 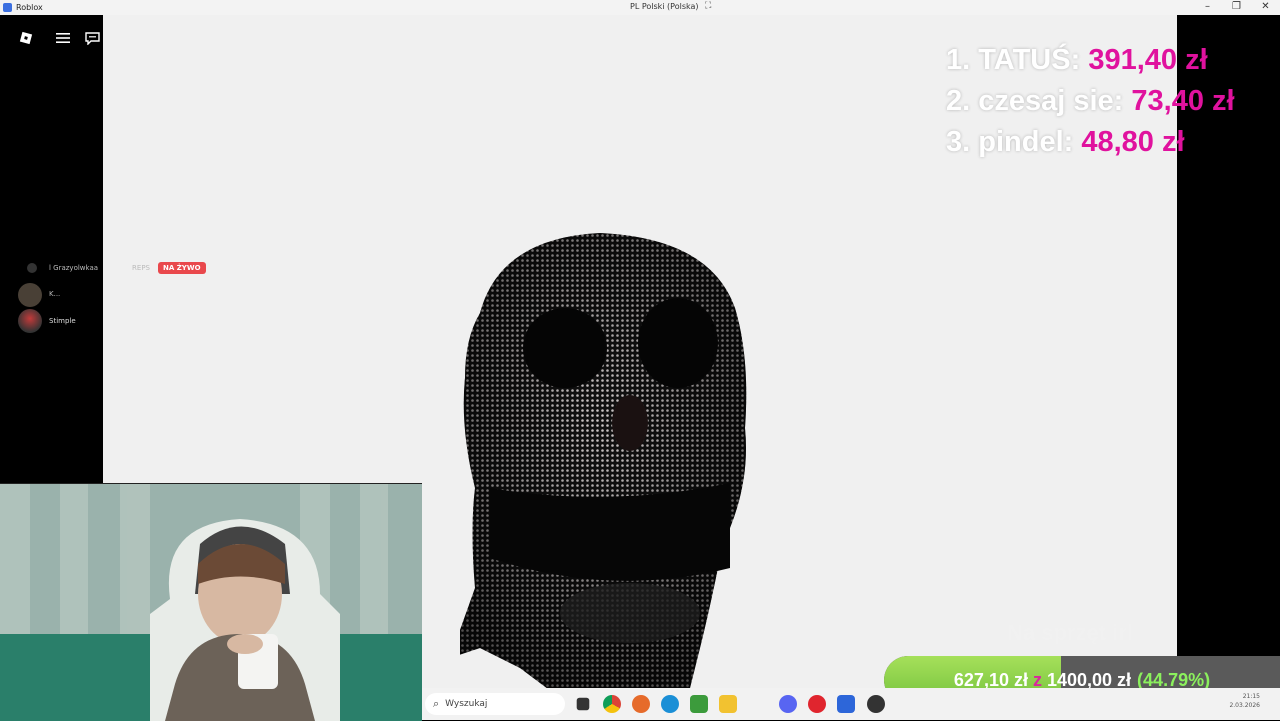 I want to click on skull-creature-image, so click(x=603, y=460).